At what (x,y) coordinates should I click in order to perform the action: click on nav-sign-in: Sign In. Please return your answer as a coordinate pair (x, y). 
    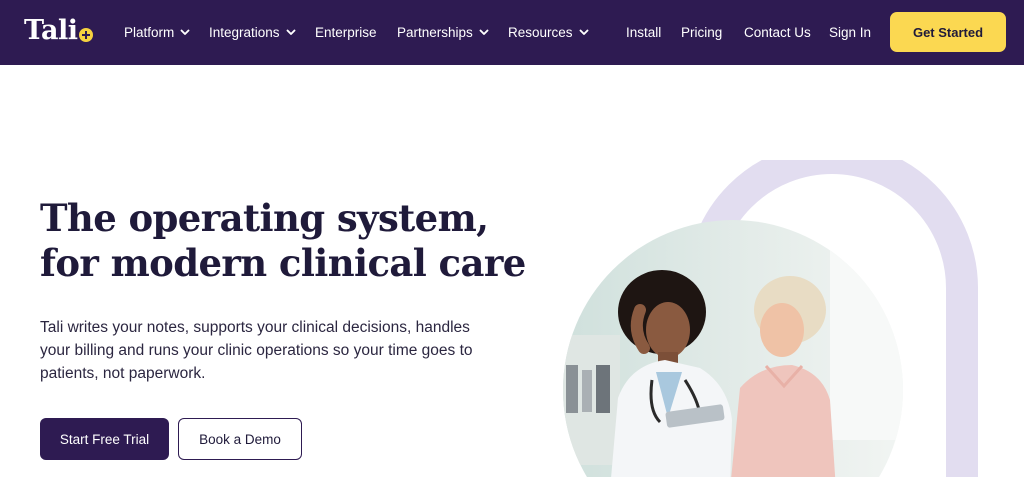
    Looking at the image, I should click on (850, 32).